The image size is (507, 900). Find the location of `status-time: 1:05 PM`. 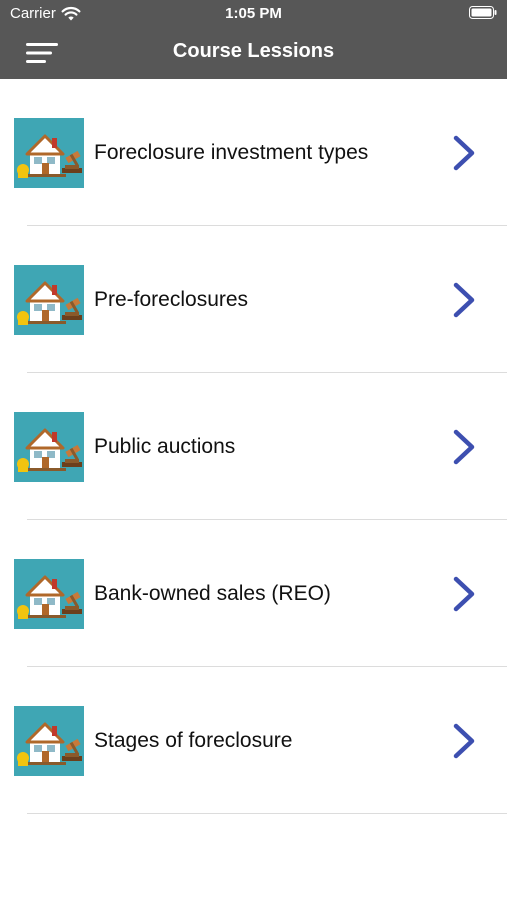

status-time: 1:05 PM is located at coordinates (253, 13).